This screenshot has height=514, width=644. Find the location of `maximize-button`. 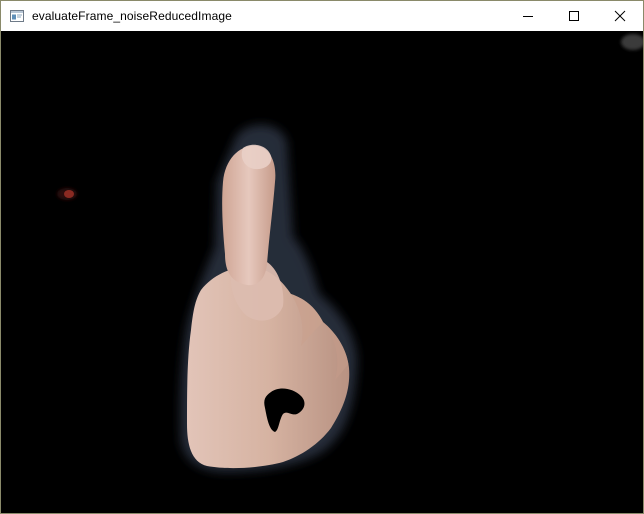

maximize-button is located at coordinates (574, 16).